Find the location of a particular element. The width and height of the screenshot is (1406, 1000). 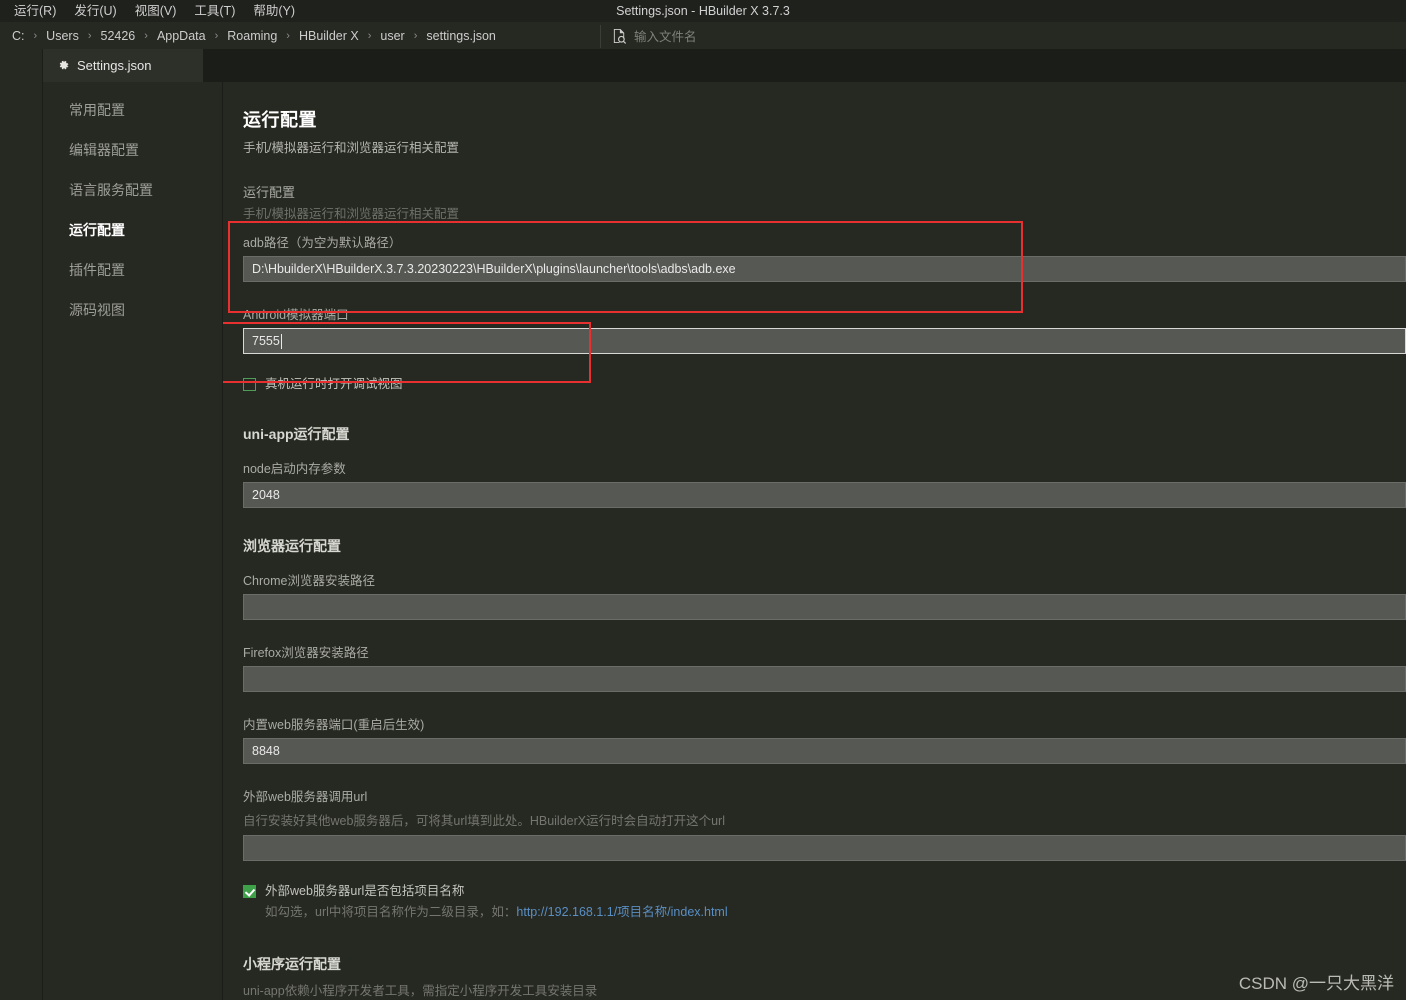

left-gutter is located at coordinates (21, 524).